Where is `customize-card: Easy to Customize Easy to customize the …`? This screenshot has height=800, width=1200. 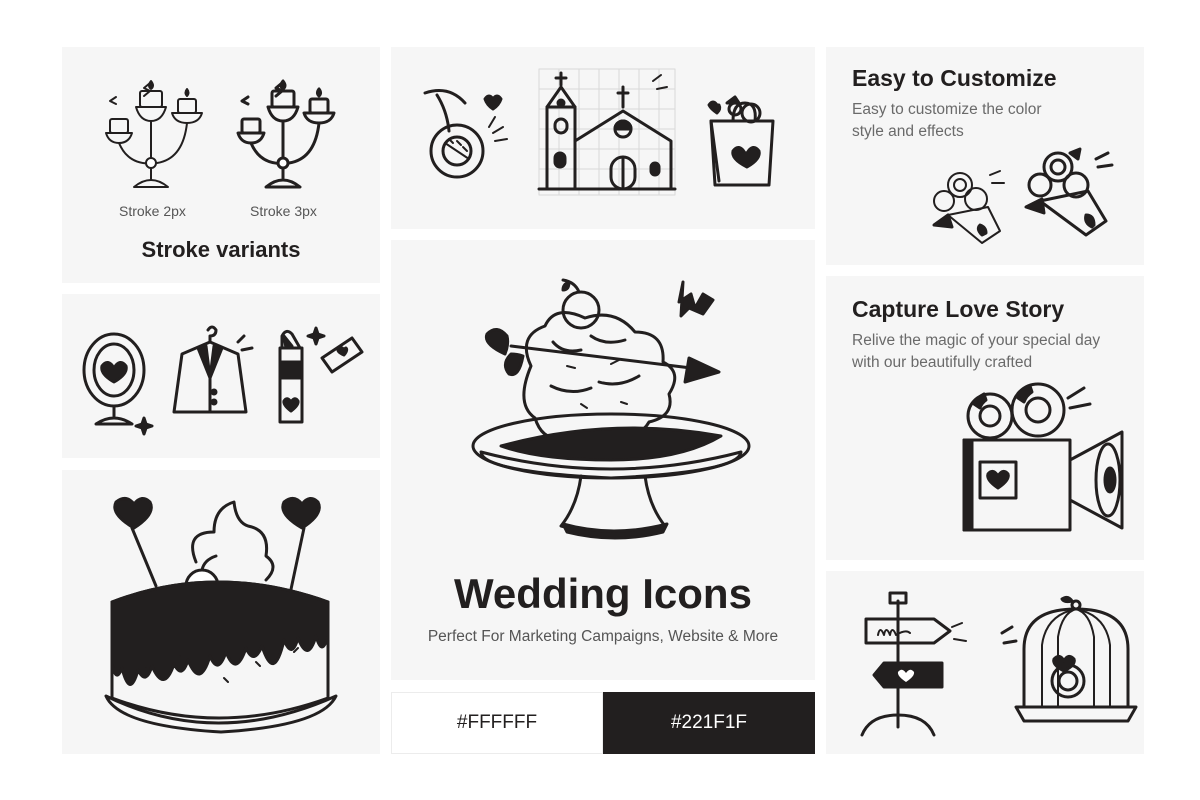
customize-card: Easy to Customize Easy to customize the … is located at coordinates (985, 156).